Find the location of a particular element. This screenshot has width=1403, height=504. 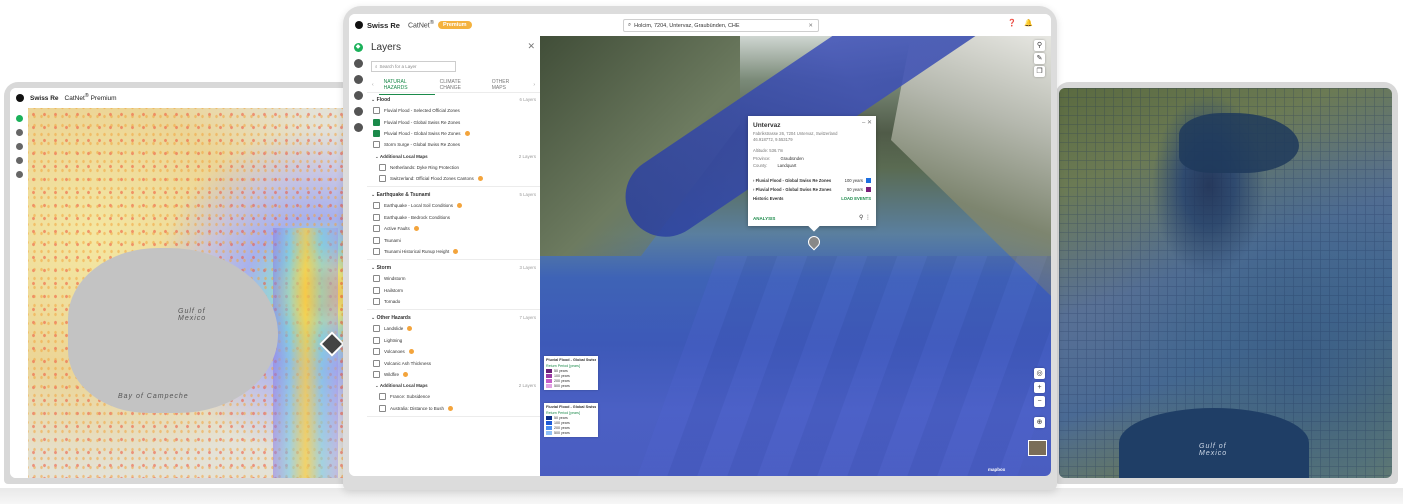

layer-item: Netherlands: Dyke Ring Protection is located at coordinates (453, 167).